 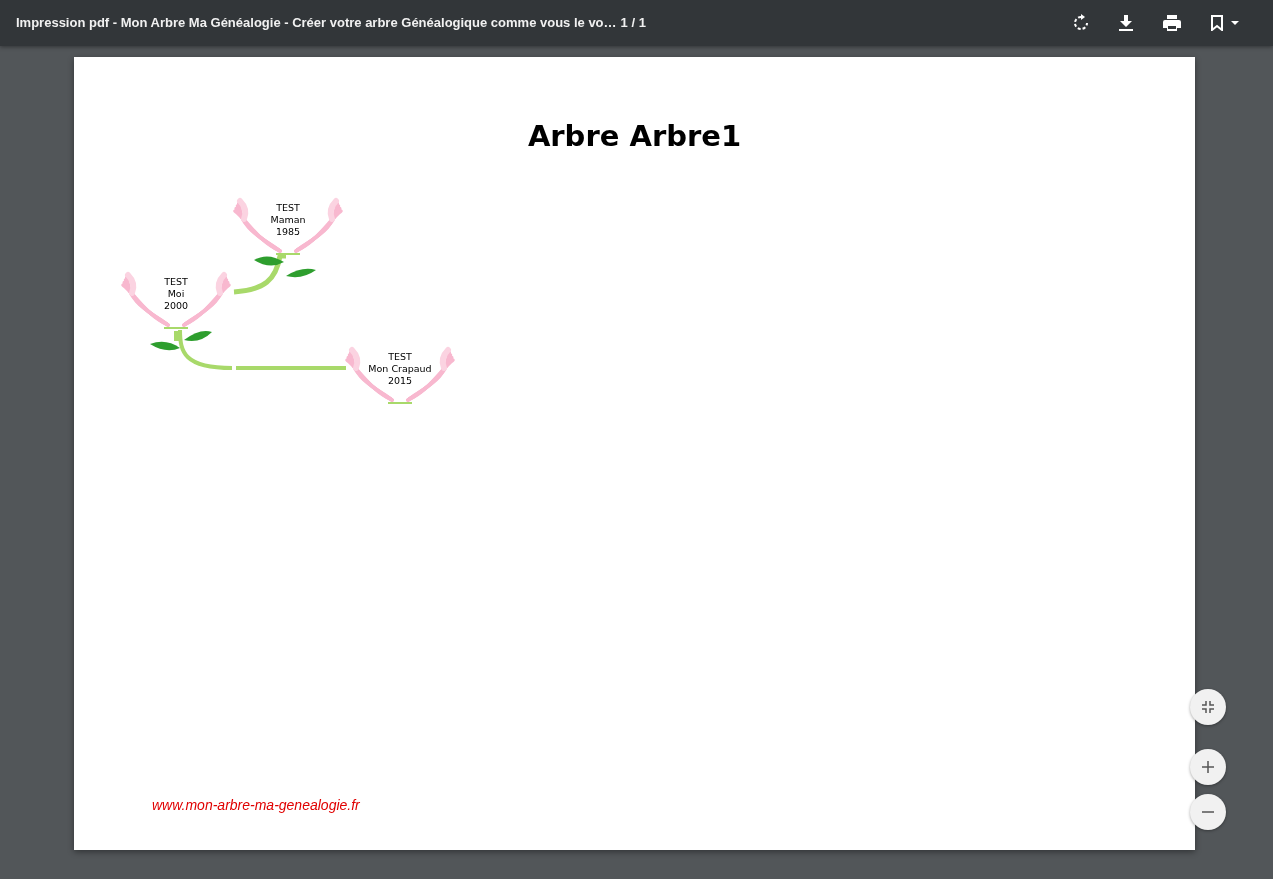 What do you see at coordinates (288, 232) in the screenshot?
I see `birth-year-label: 1985` at bounding box center [288, 232].